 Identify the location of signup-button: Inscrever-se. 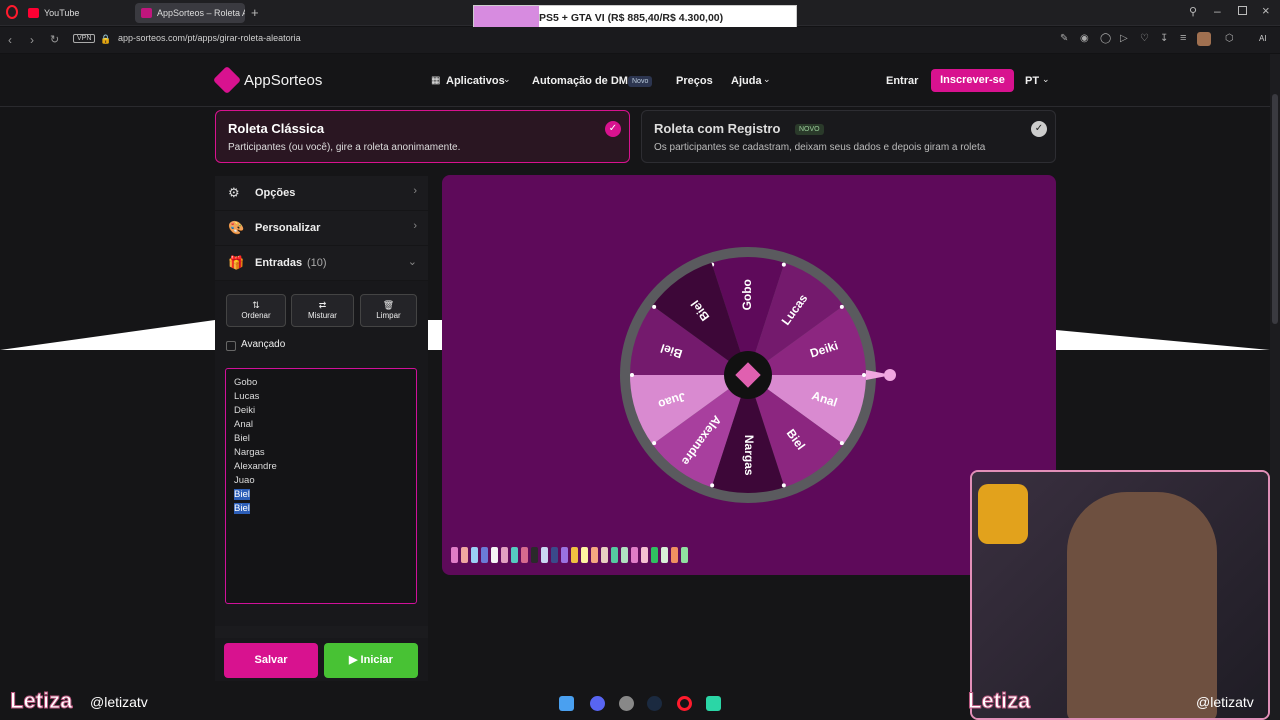
(972, 80).